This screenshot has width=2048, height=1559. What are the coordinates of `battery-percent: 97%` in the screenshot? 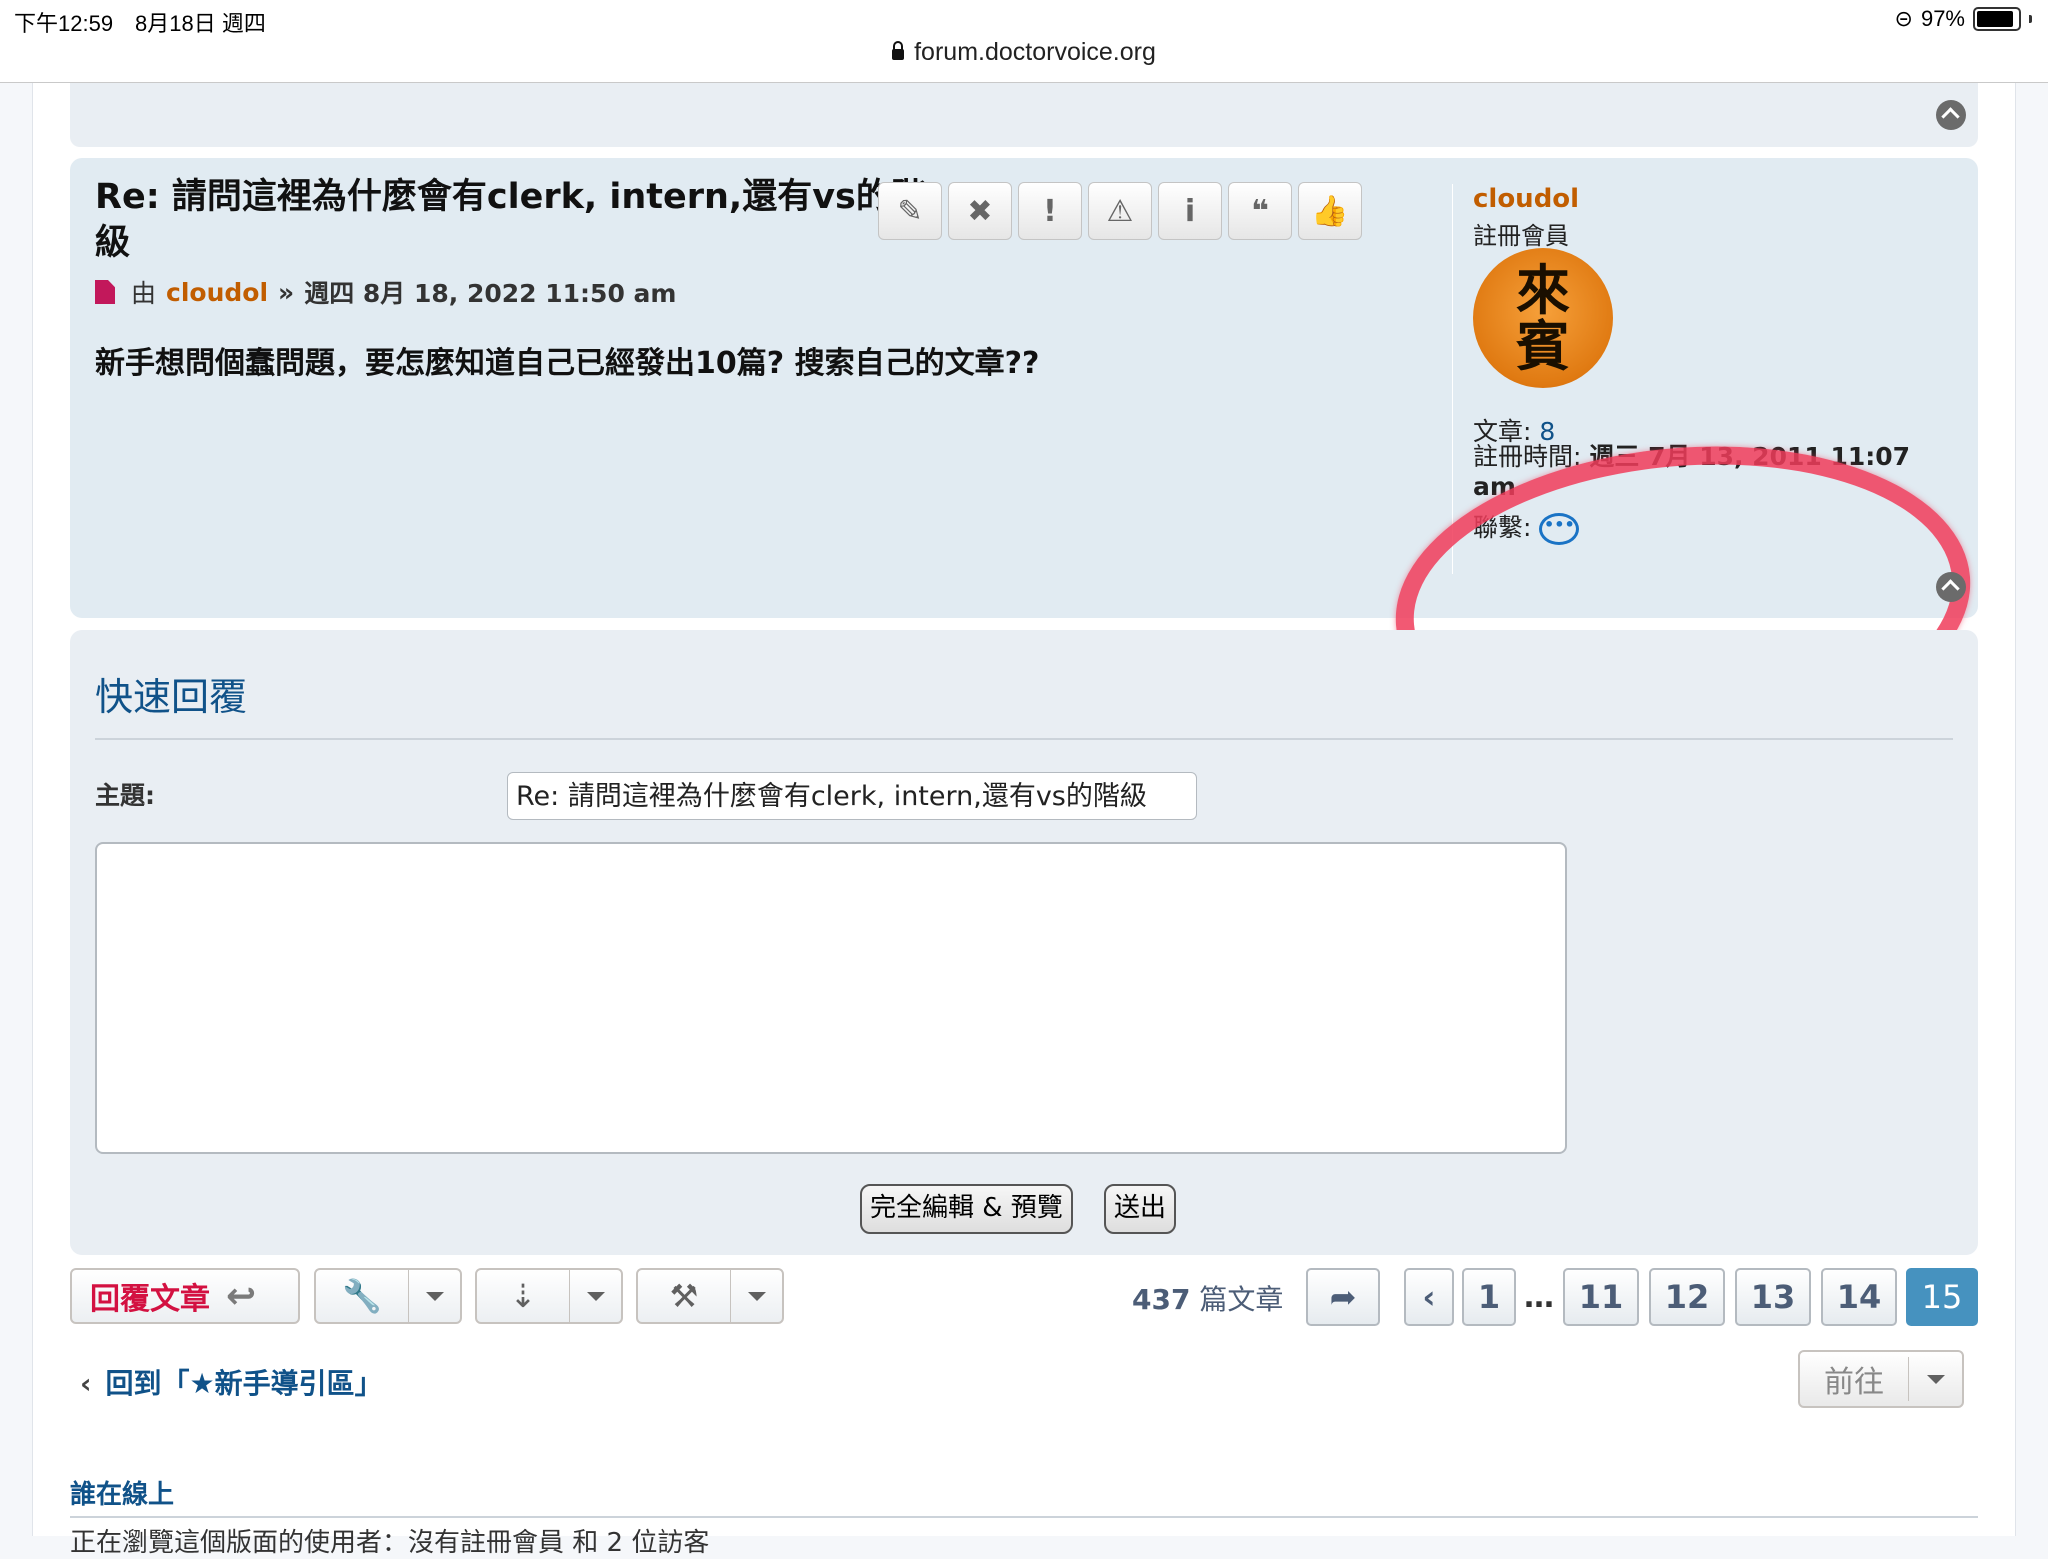 It's located at (1942, 18).